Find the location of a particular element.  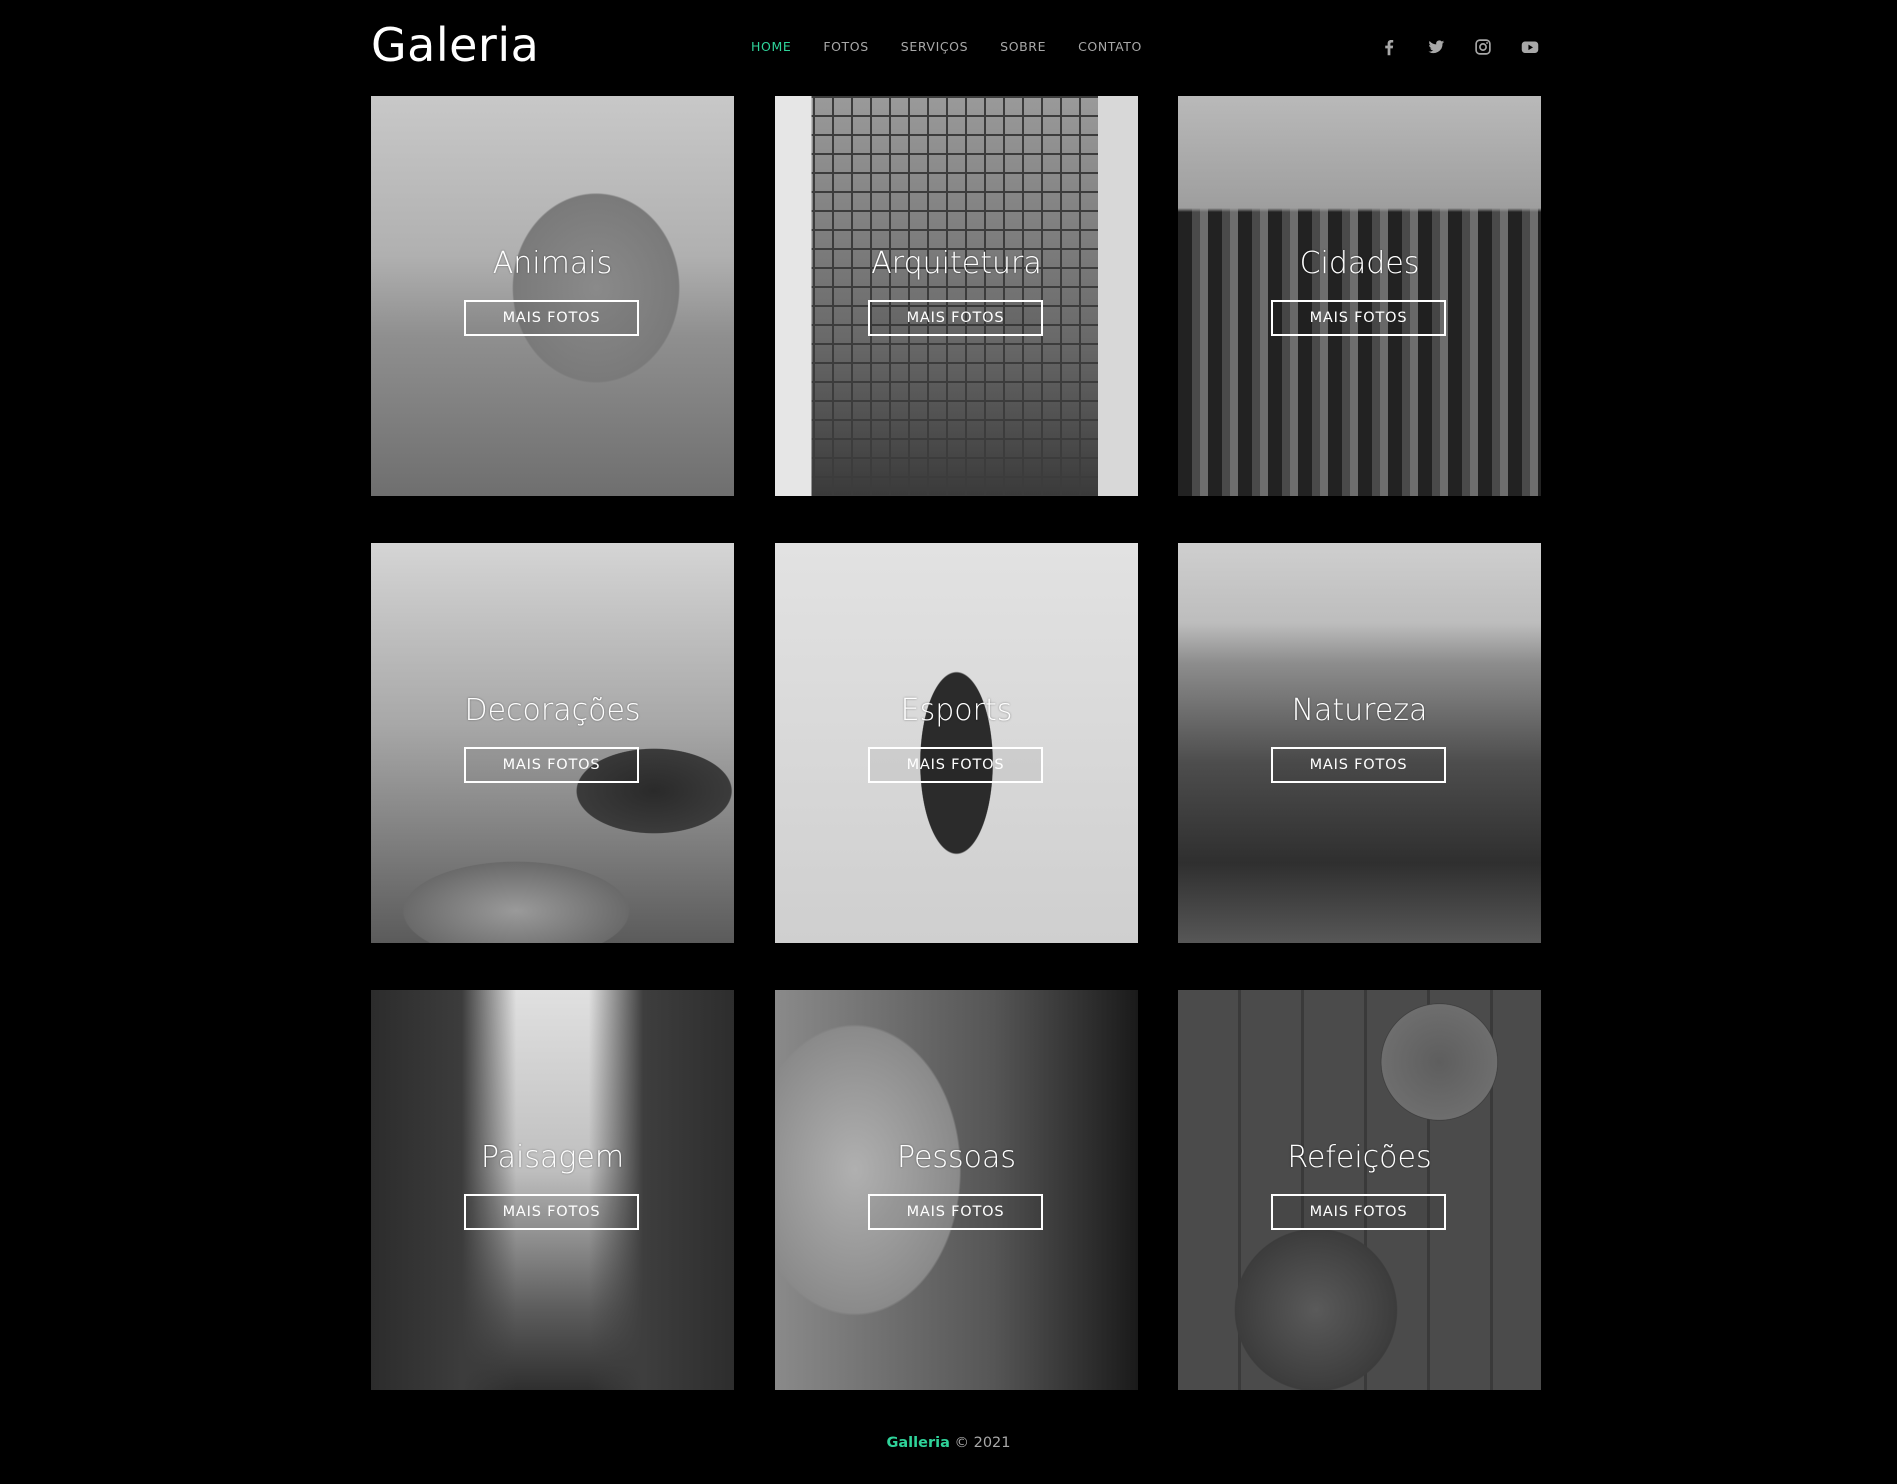

site-logo: Galeria is located at coordinates (455, 45).